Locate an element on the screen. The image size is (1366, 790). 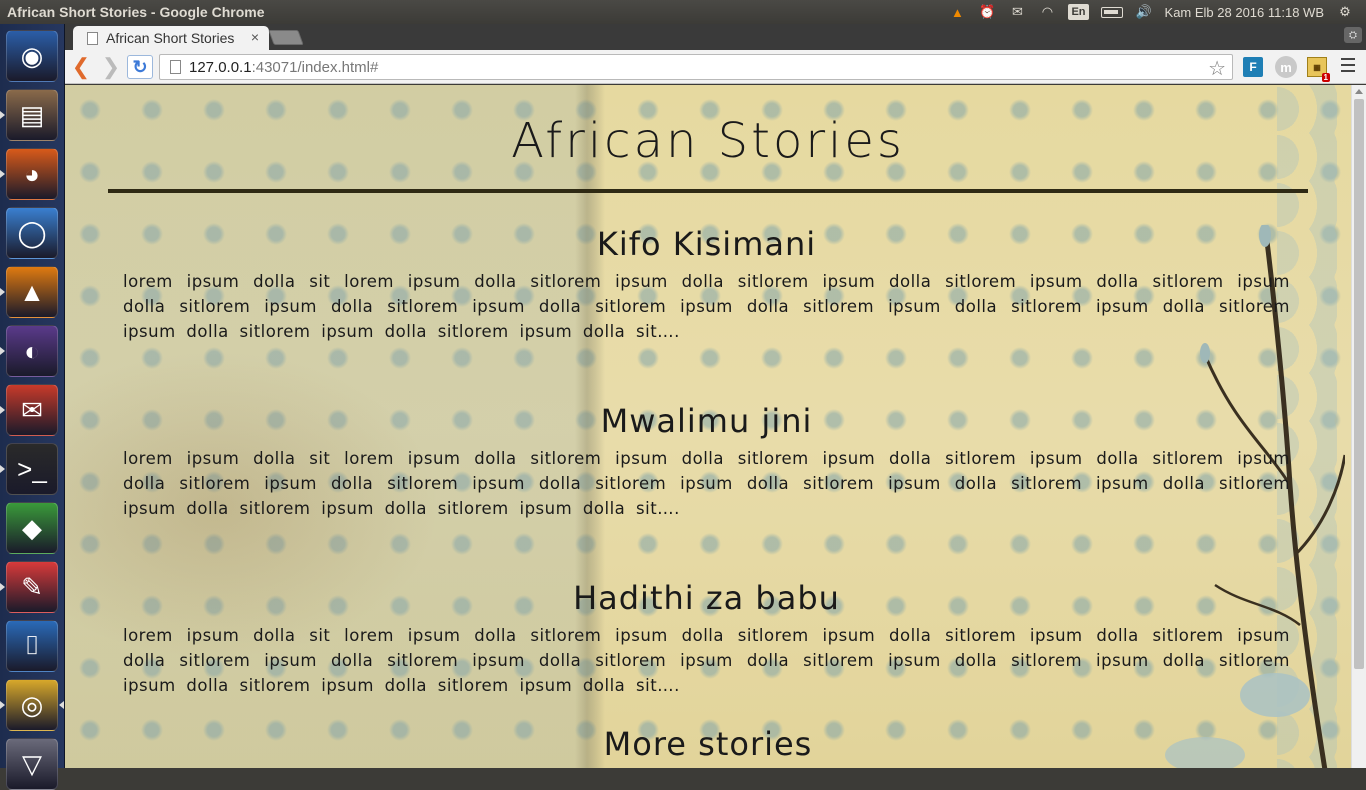
extension-m-icon: m is located at coordinates (1286, 67).